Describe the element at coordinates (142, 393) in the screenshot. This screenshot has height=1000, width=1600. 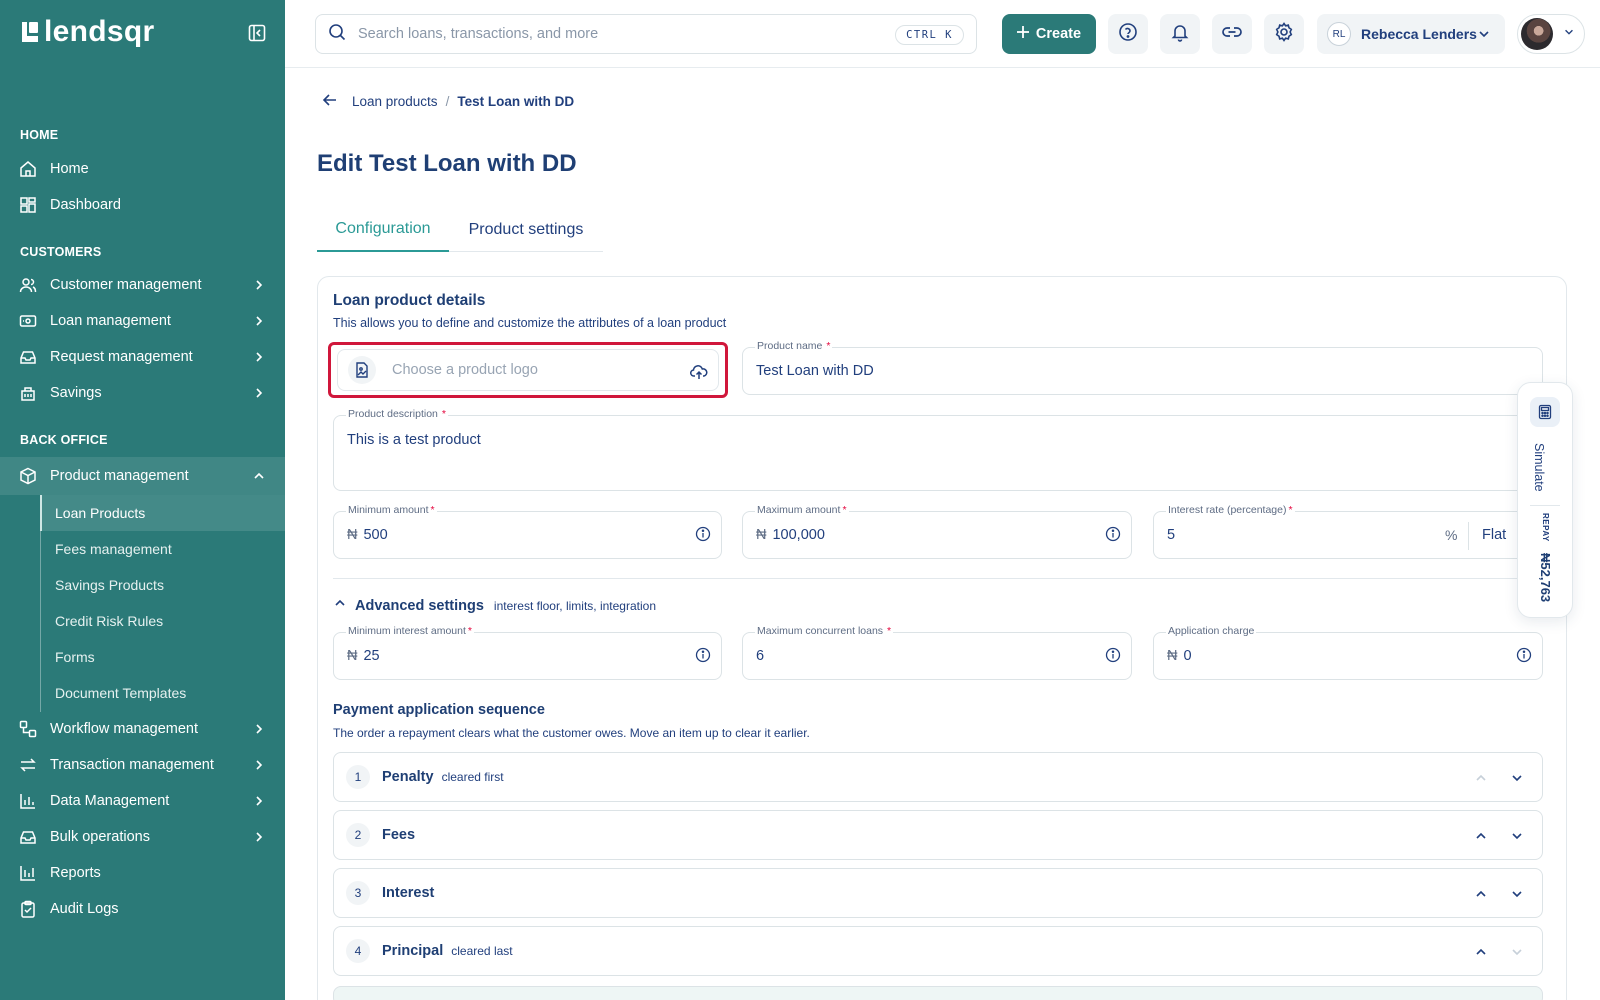
I see `sidebar-item-savings: Savings` at that location.